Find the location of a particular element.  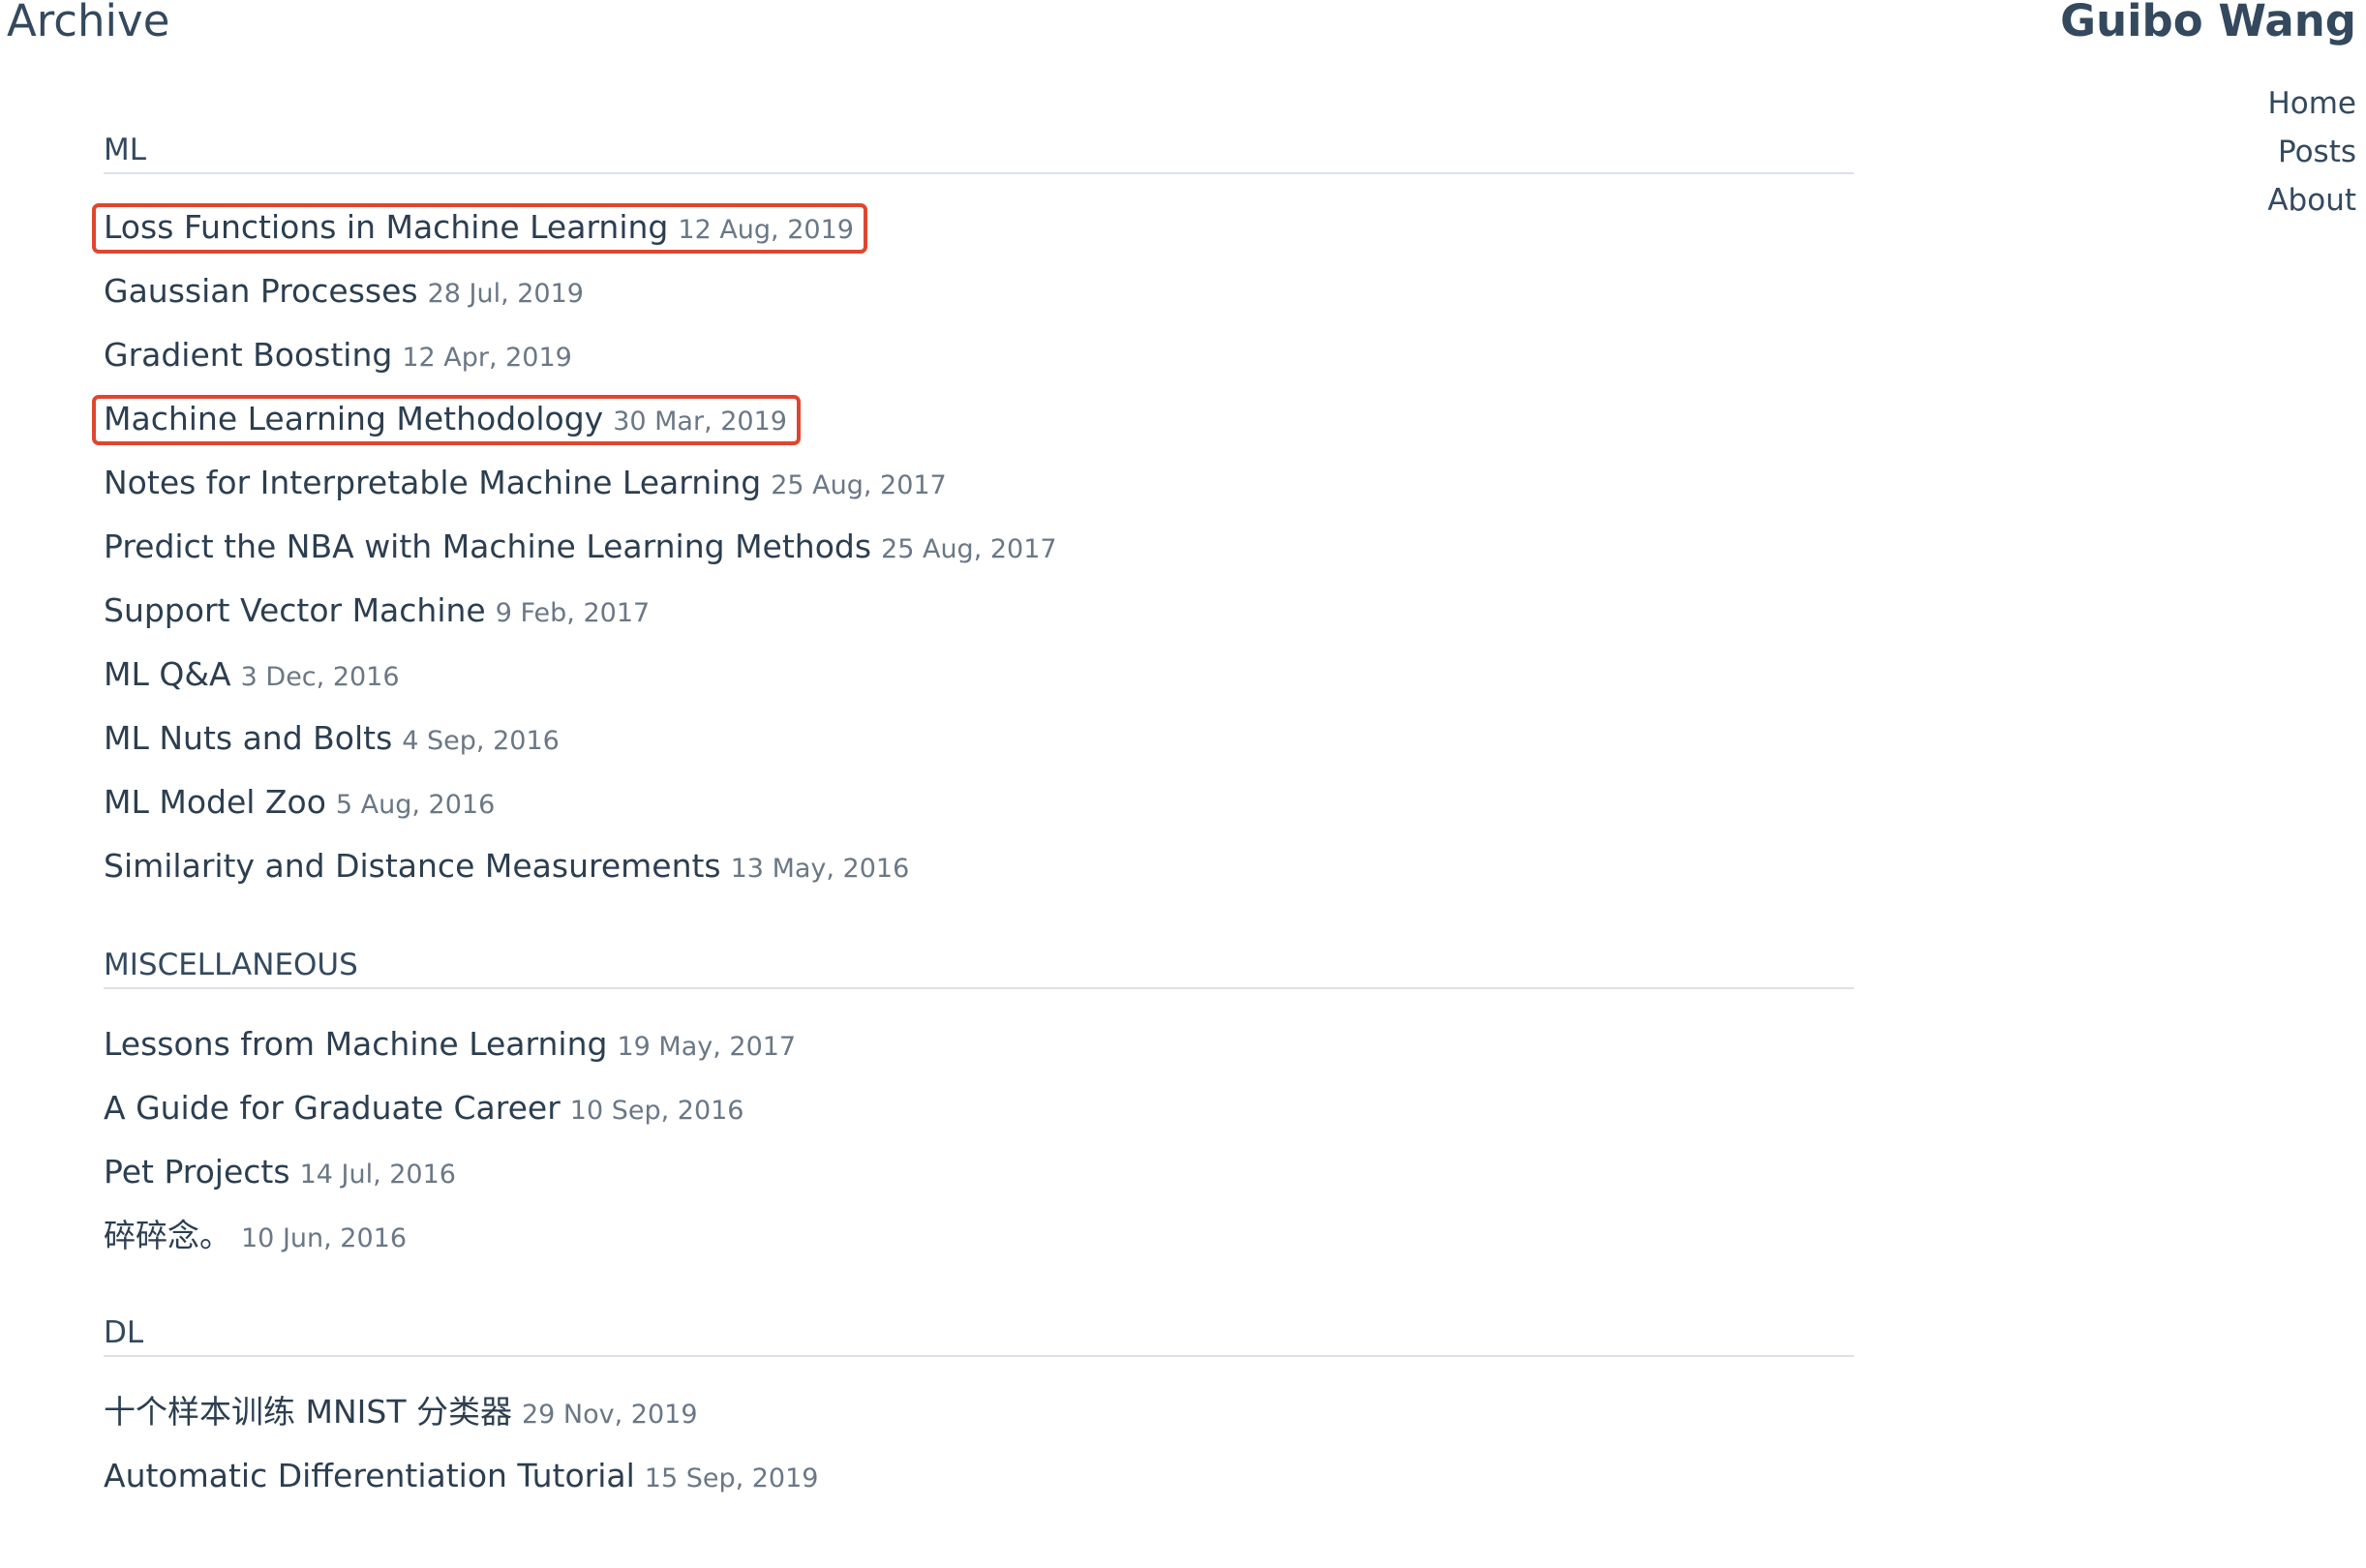

post-date: 14 Jul, 2016 is located at coordinates (378, 1175).